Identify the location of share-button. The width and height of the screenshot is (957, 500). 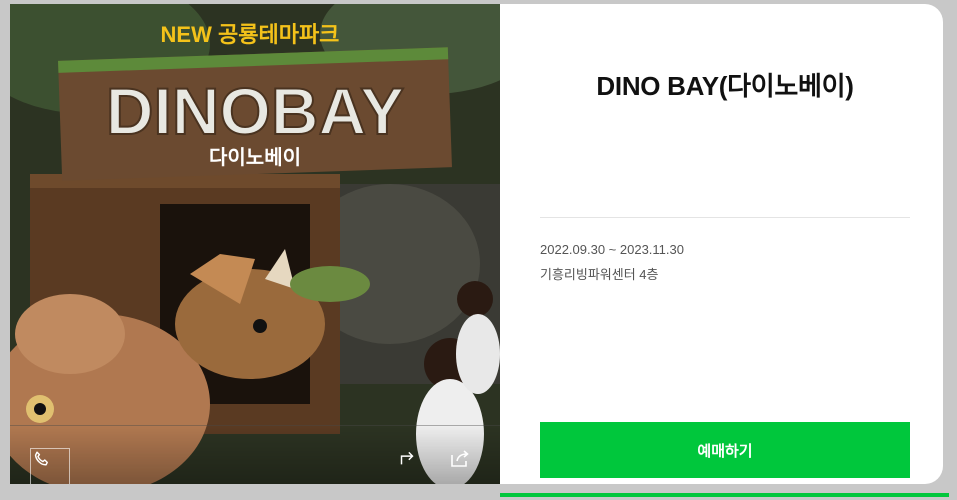
(467, 465).